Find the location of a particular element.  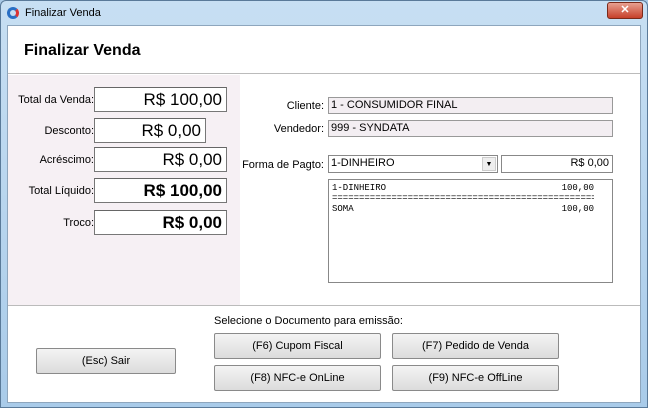

desconto-label: Desconto: is located at coordinates (69, 131).